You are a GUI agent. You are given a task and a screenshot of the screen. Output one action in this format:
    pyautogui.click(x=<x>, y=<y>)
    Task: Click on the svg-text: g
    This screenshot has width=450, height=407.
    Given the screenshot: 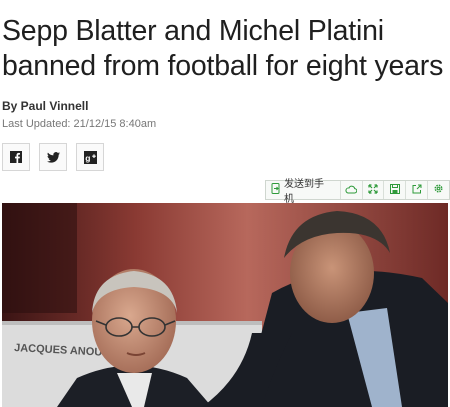 What is the action you would take?
    pyautogui.click(x=87, y=158)
    